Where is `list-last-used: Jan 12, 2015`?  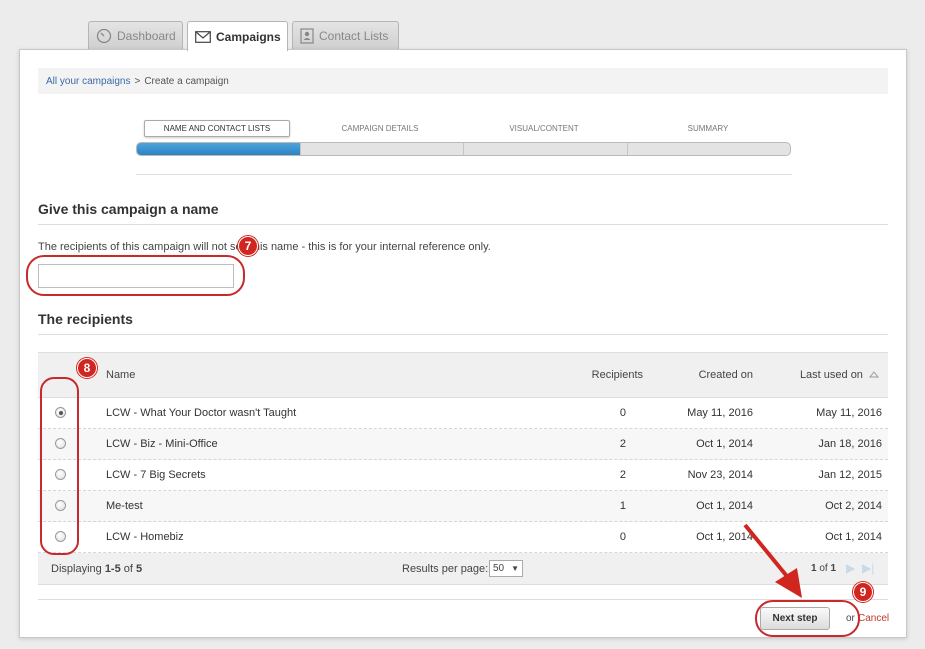
list-last-used: Jan 12, 2015 is located at coordinates (850, 475).